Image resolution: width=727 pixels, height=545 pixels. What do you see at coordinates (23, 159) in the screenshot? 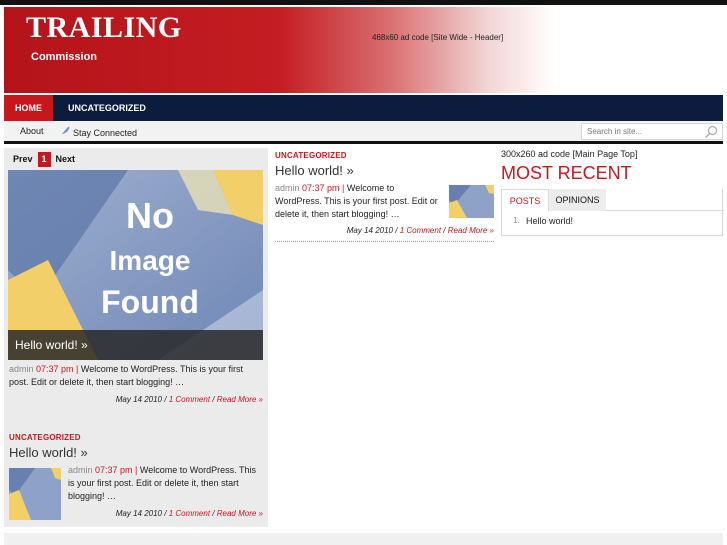
I see `pager-prev-button: Prev` at bounding box center [23, 159].